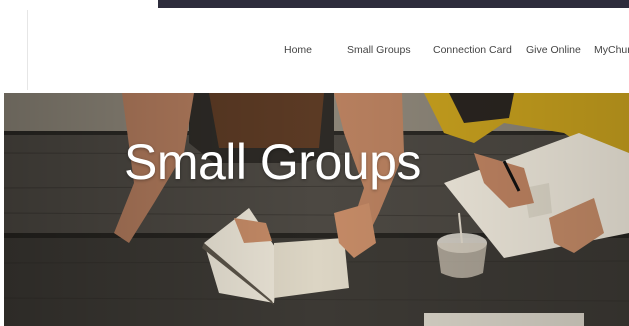  I want to click on page-title: Small Groups, so click(272, 162).